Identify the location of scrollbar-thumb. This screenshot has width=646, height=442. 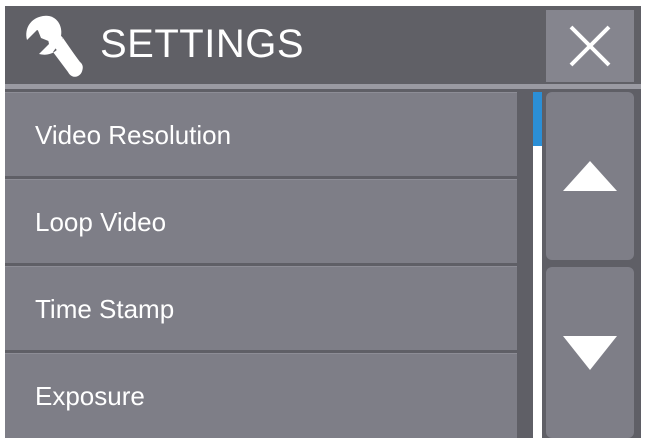
(537, 119).